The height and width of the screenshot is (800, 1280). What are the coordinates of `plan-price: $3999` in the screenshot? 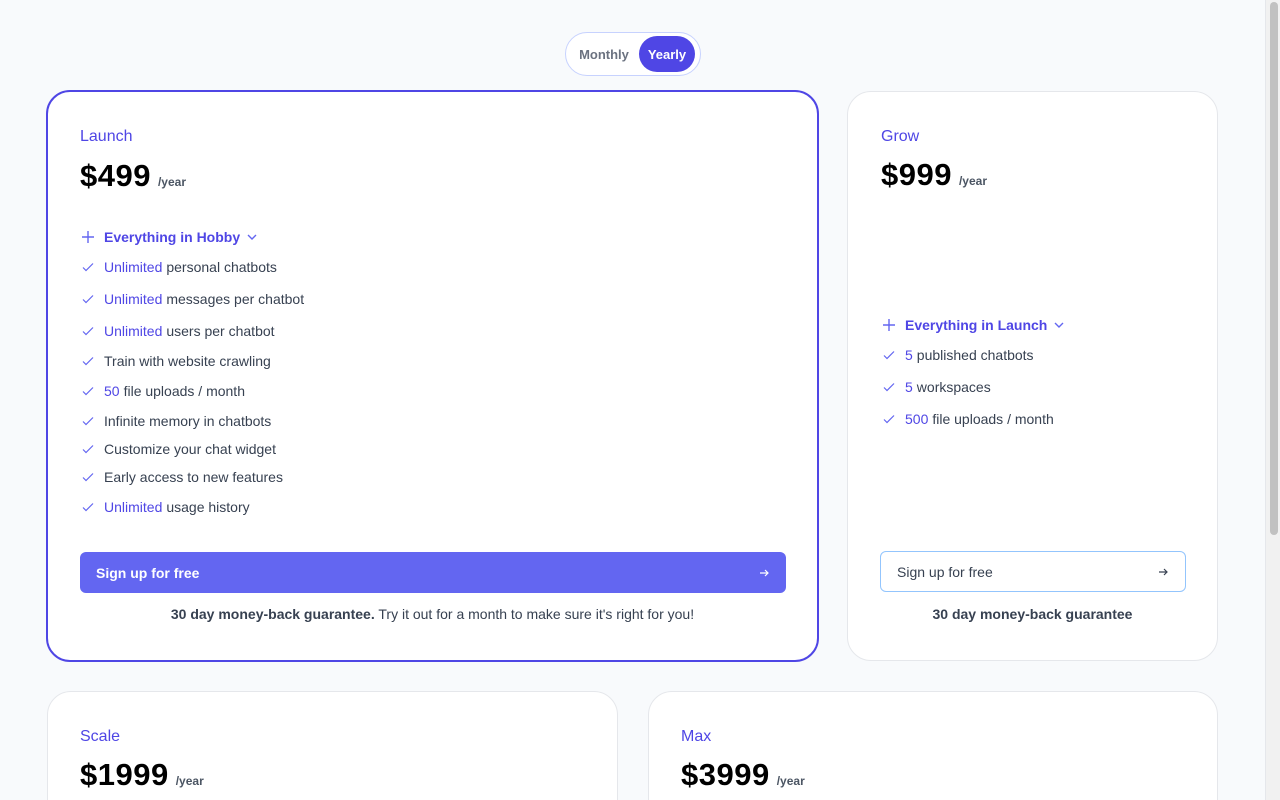 It's located at (725, 774).